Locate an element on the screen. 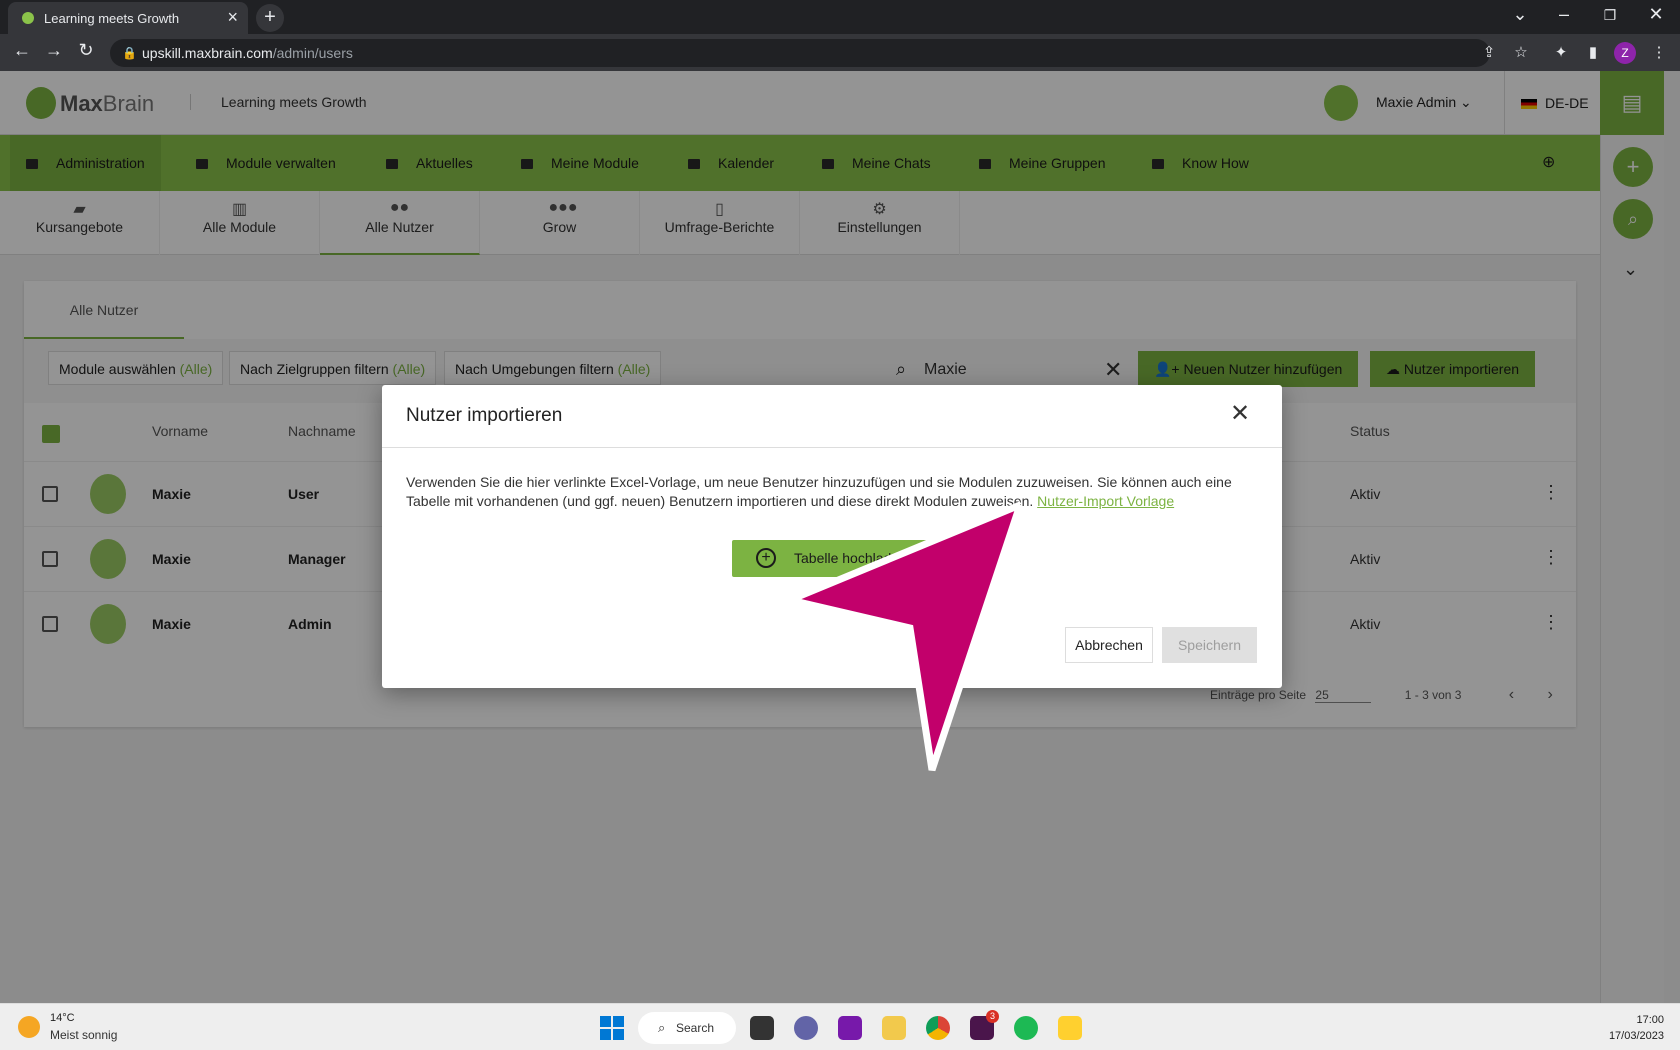  share-icon: ⇪ is located at coordinates (1489, 52).